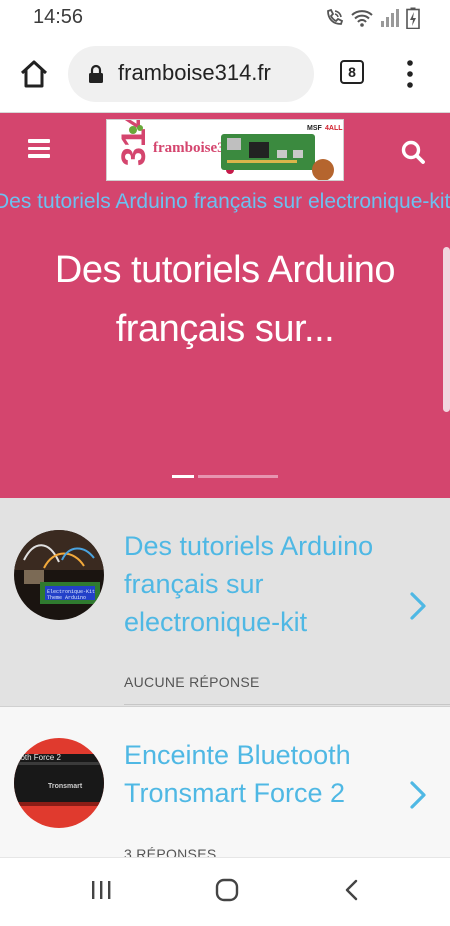 The height and width of the screenshot is (926, 450). Describe the element at coordinates (287, 704) in the screenshot. I see `divider` at that location.